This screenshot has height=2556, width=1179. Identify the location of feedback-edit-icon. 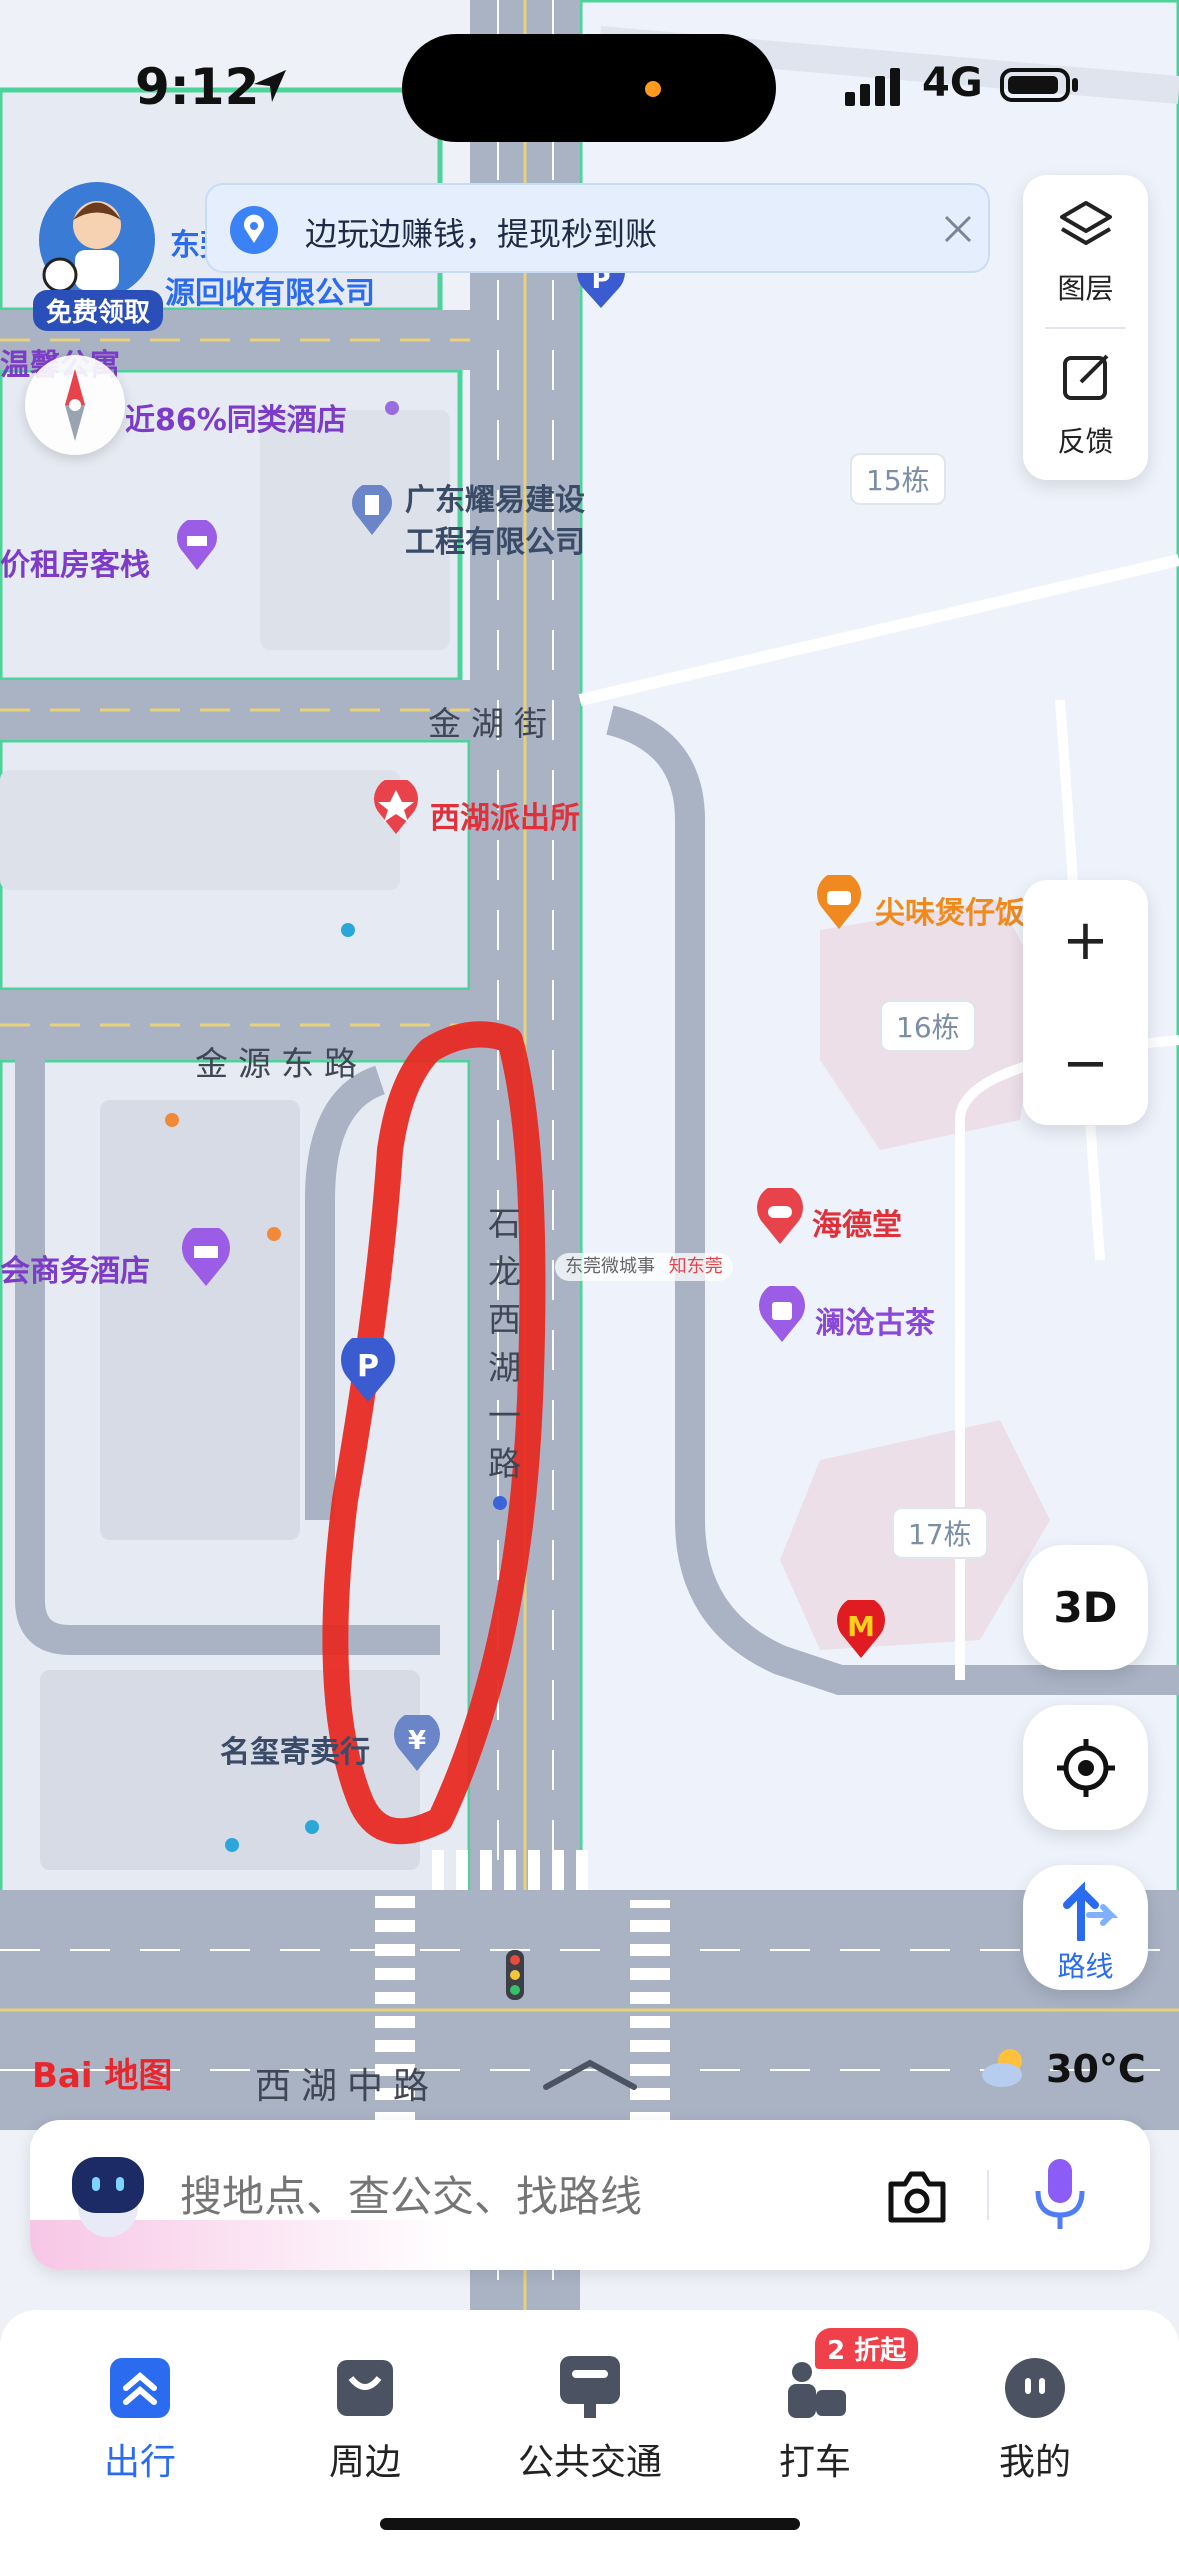
(1086, 377).